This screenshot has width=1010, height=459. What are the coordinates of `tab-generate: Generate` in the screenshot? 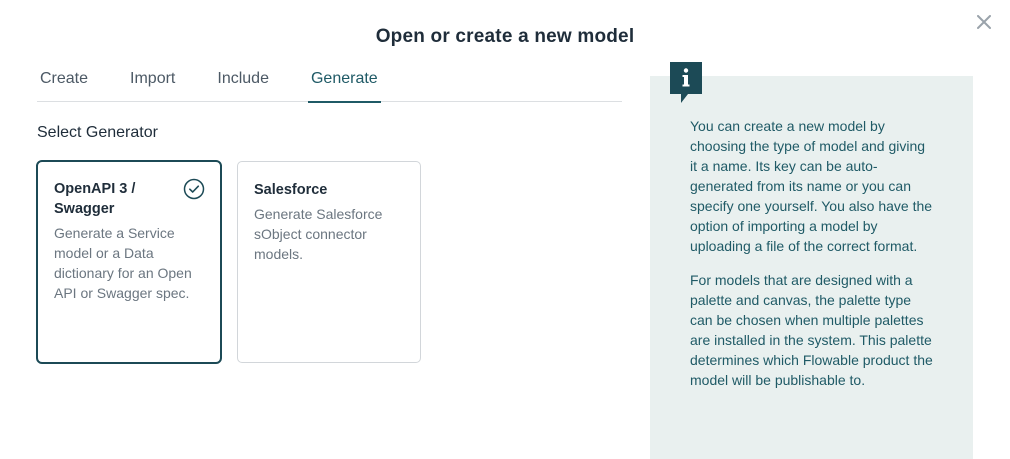 It's located at (344, 84).